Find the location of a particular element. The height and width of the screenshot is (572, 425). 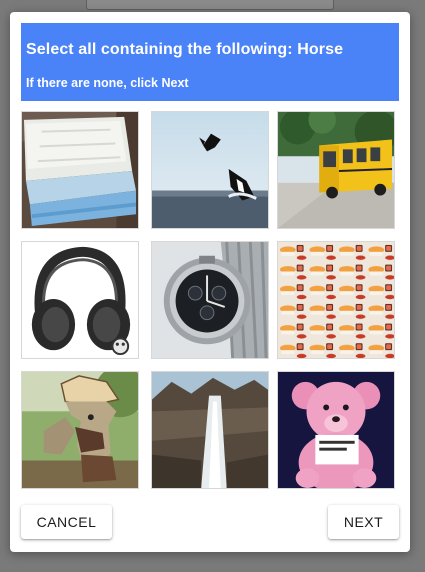

waterfall-image is located at coordinates (210, 430).